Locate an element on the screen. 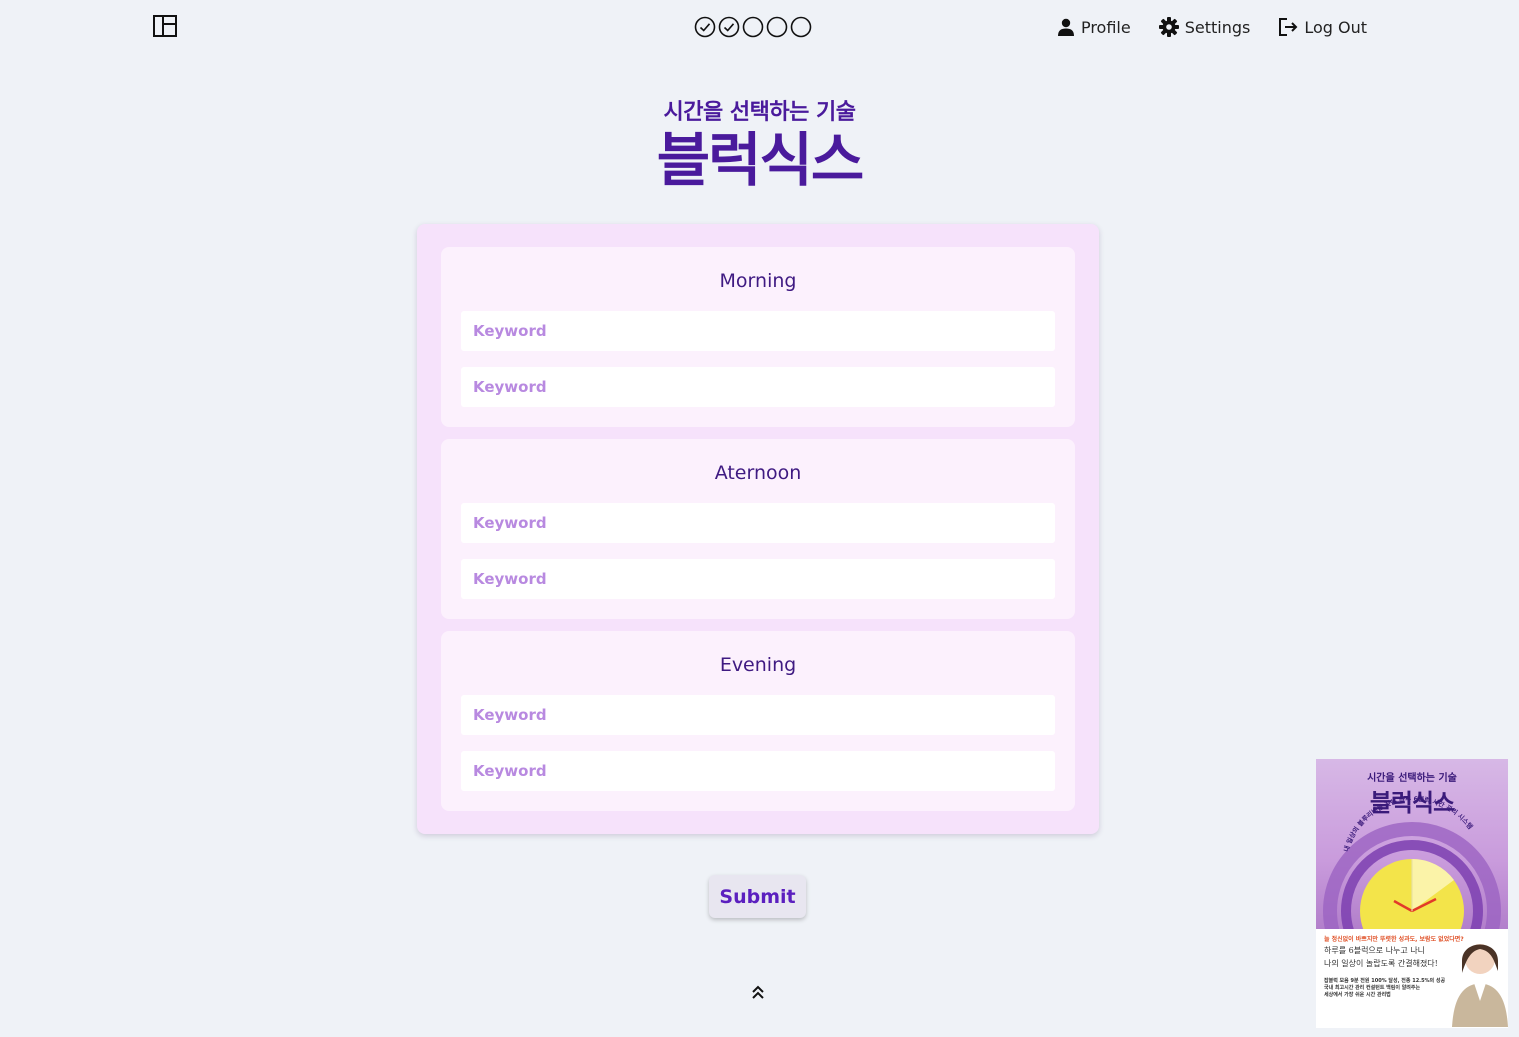 This screenshot has width=1519, height=1037. layout-panel-icon is located at coordinates (165, 26).